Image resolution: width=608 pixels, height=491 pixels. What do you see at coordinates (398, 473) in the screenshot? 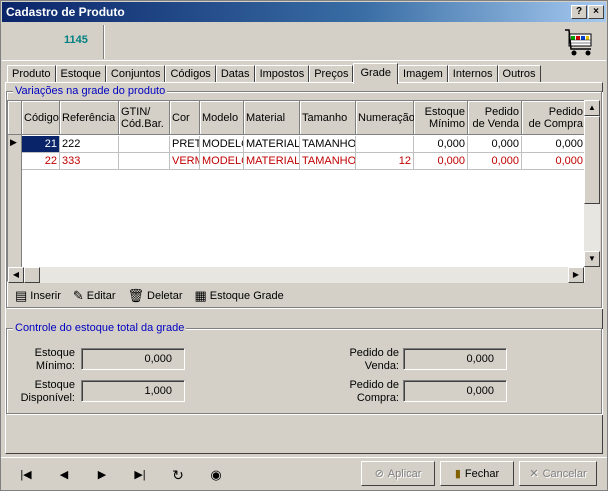
I see `apply-button: ⊘ Aplicar` at bounding box center [398, 473].